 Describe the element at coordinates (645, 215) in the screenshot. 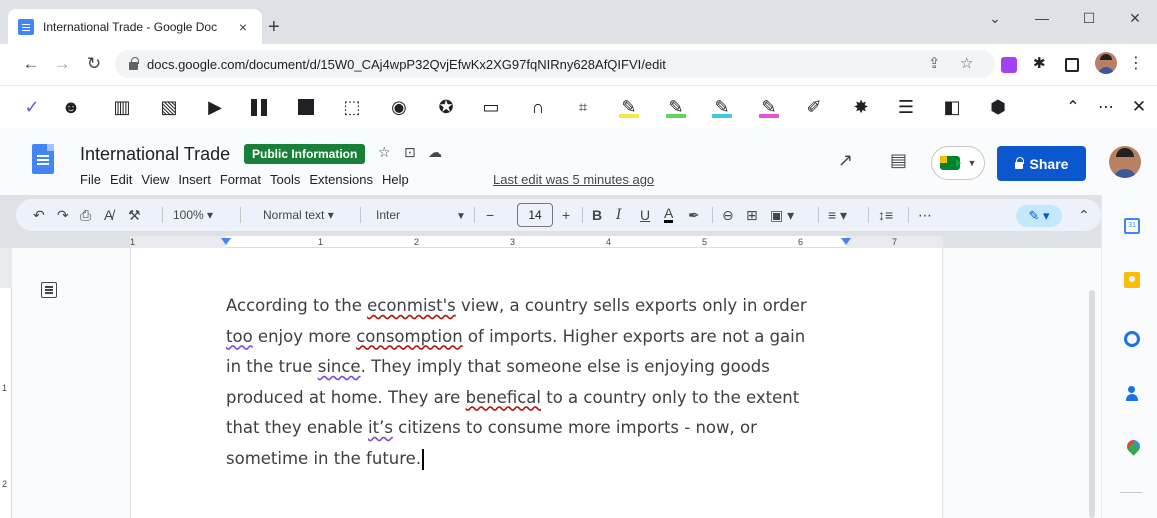

I see `underline-button: U` at that location.